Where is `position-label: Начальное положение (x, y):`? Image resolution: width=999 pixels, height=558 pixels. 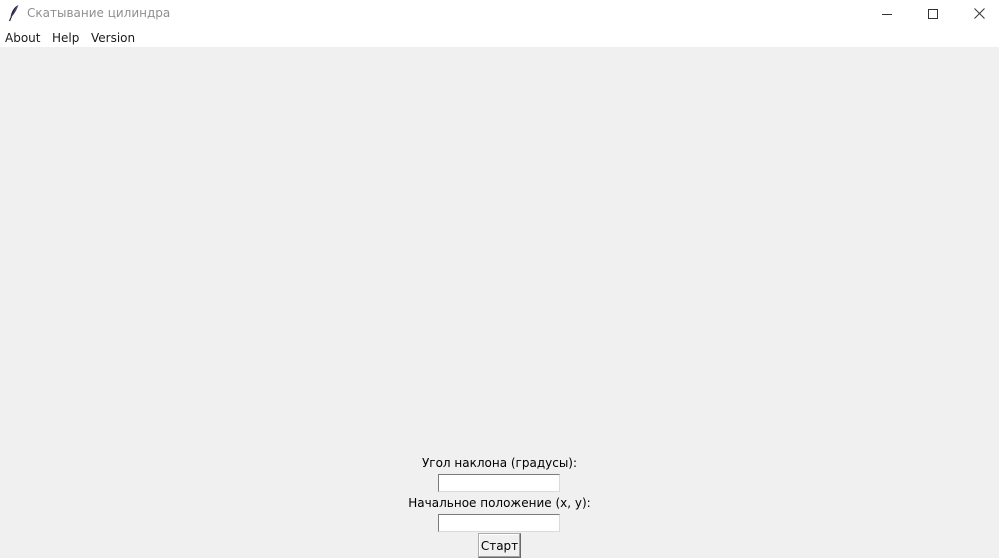
position-label: Начальное положение (x, y): is located at coordinates (499, 503).